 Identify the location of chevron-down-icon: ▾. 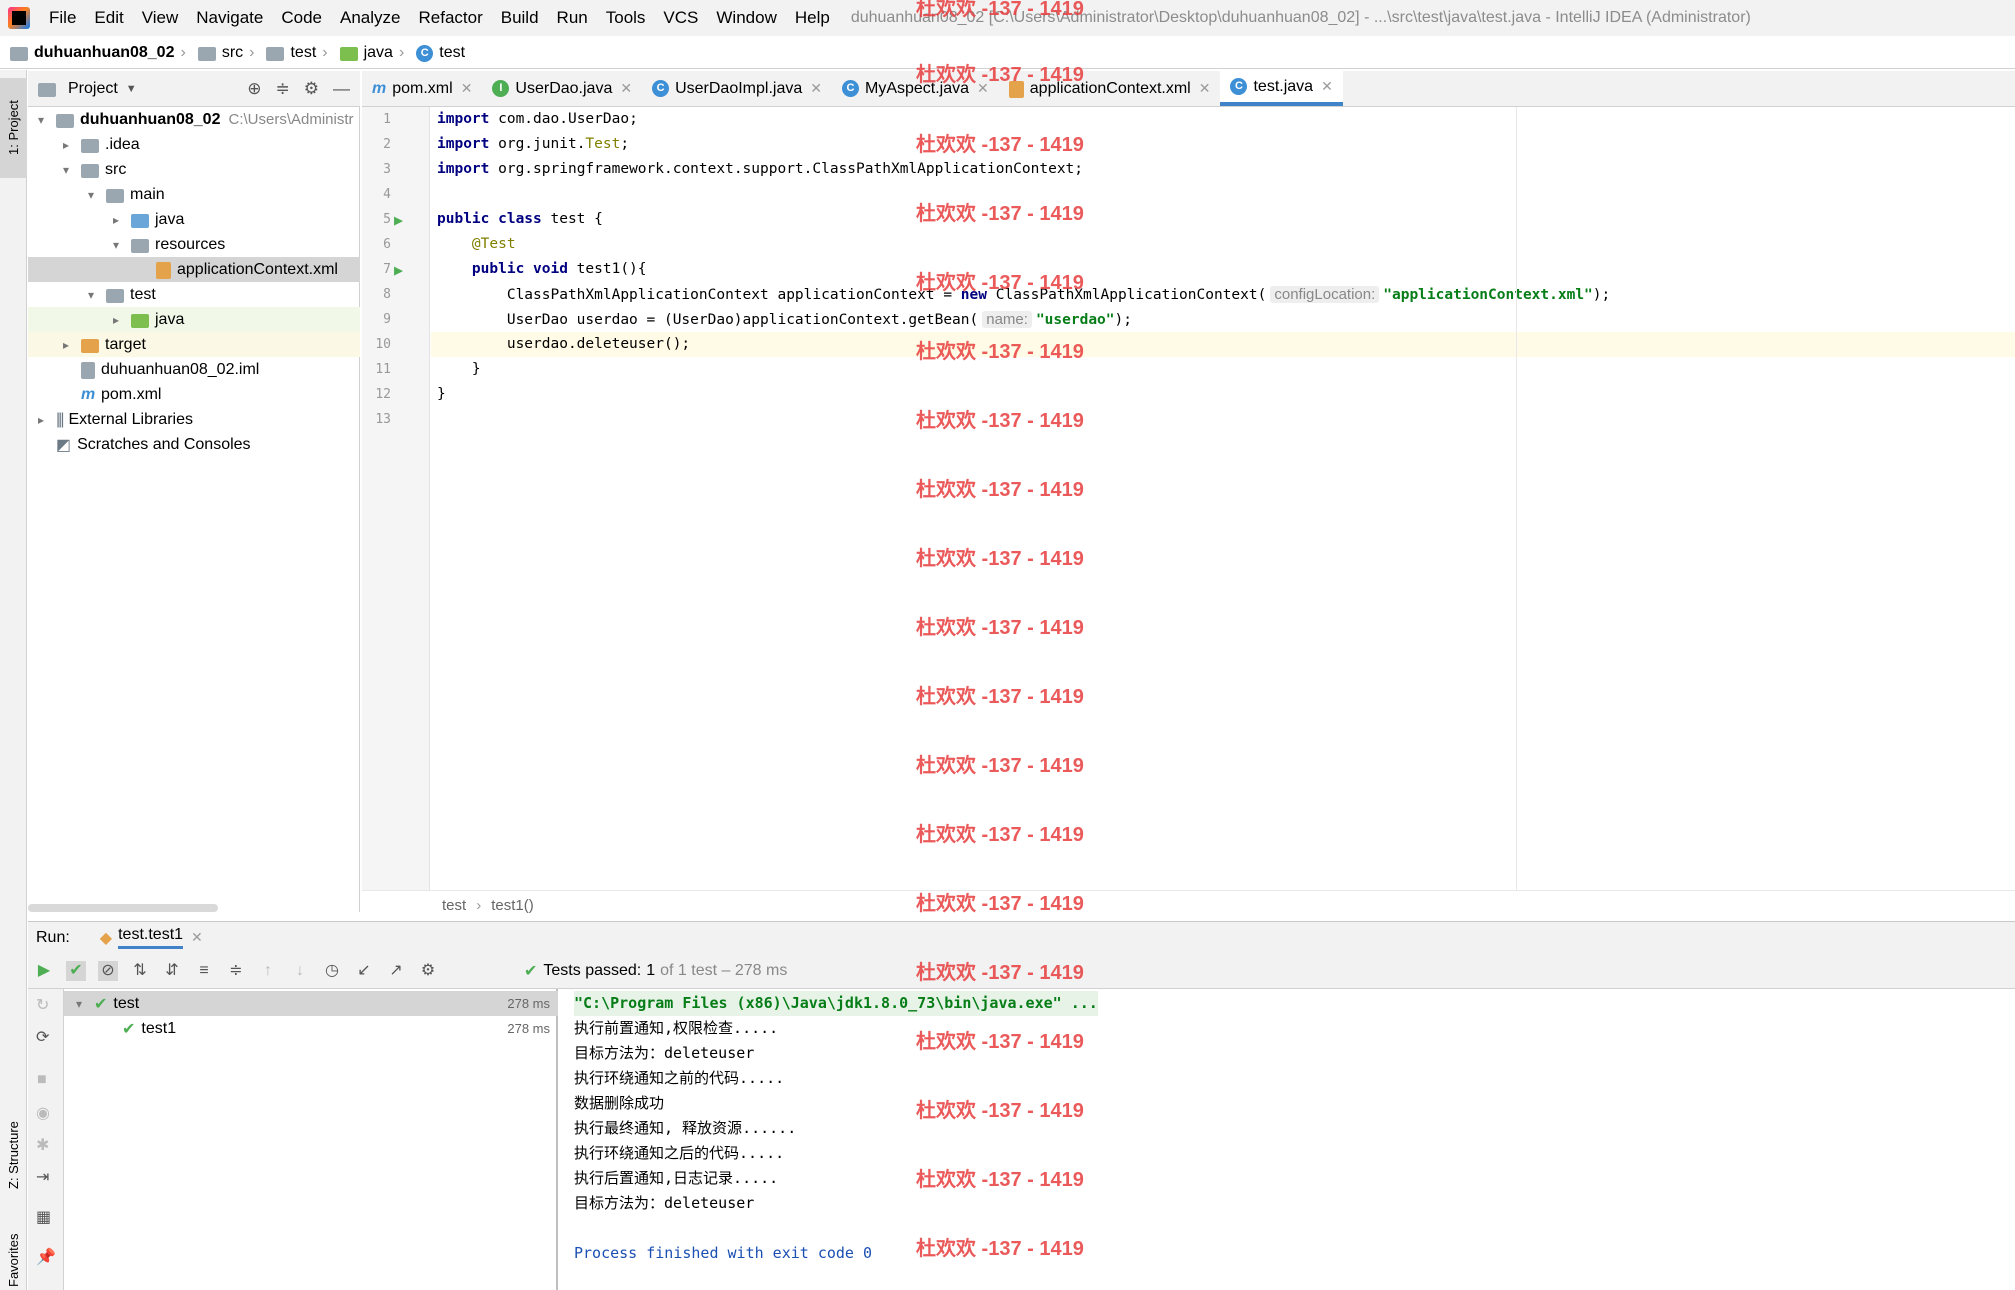
(79, 1003).